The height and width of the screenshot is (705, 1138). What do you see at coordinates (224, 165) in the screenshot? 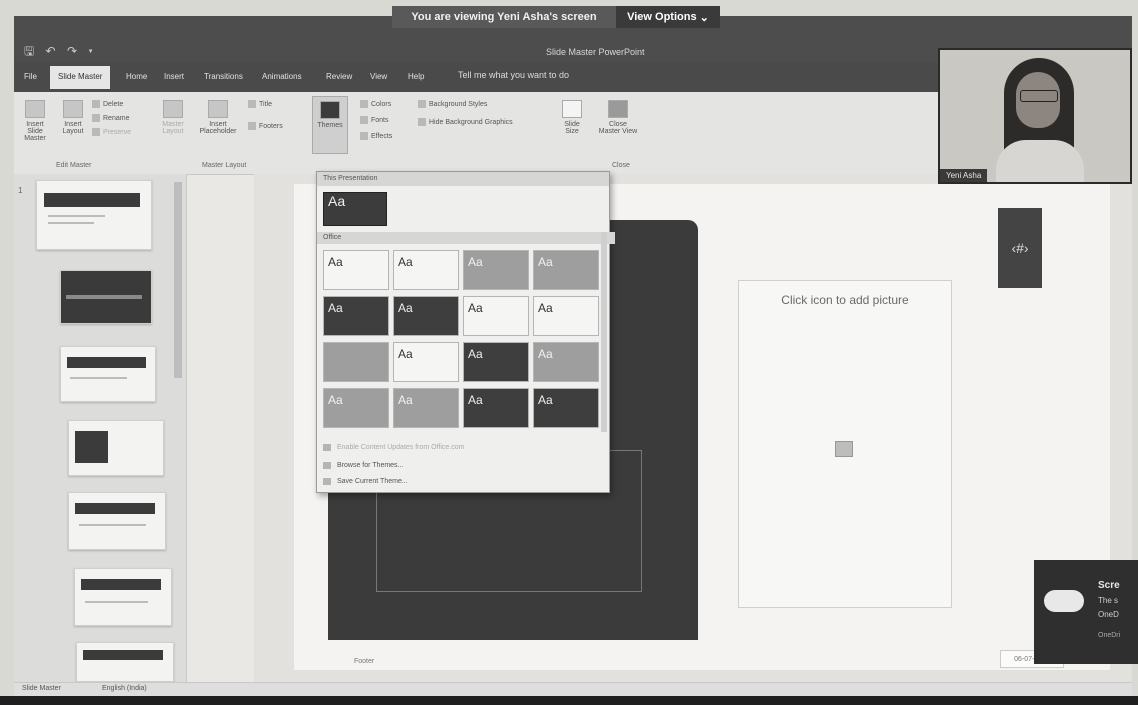
I see `group-master-layout: Master Layout` at bounding box center [224, 165].